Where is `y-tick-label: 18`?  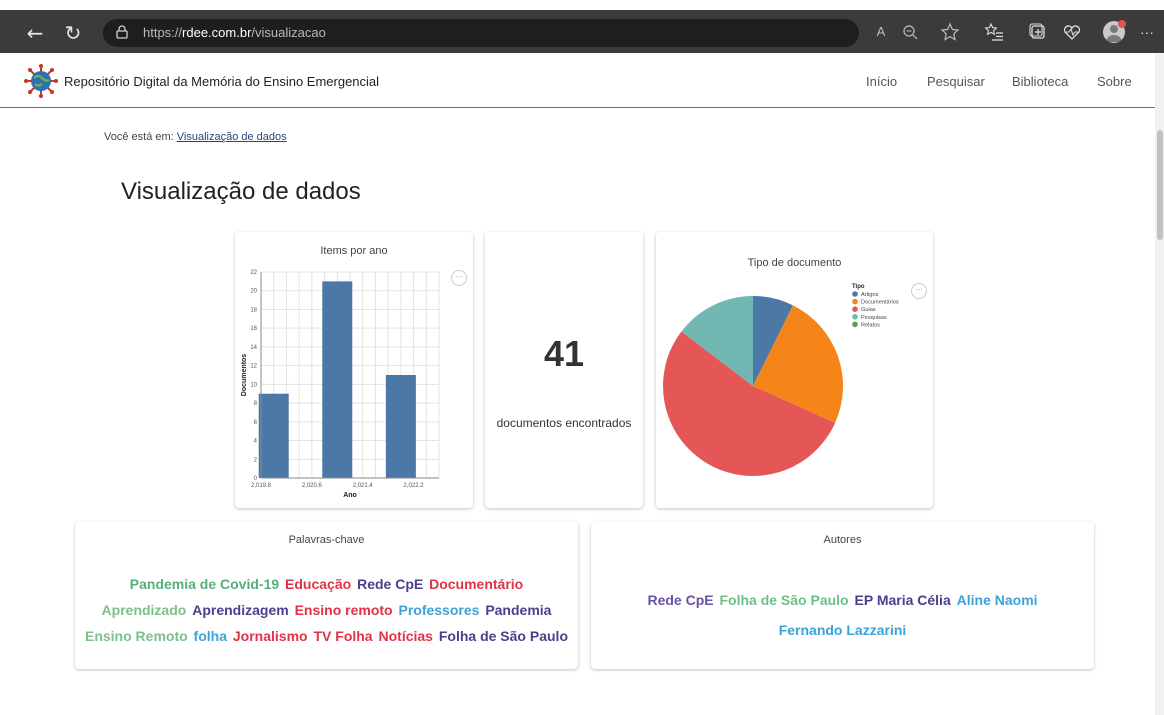 y-tick-label: 18 is located at coordinates (253, 310).